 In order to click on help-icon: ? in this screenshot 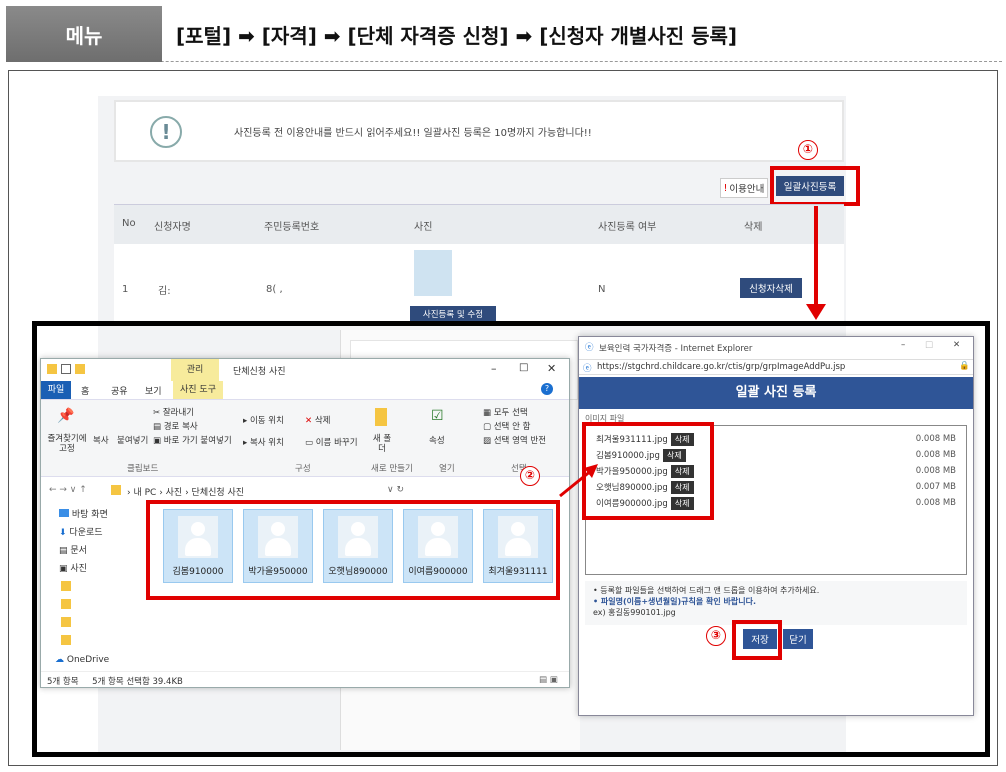, I will do `click(547, 389)`.